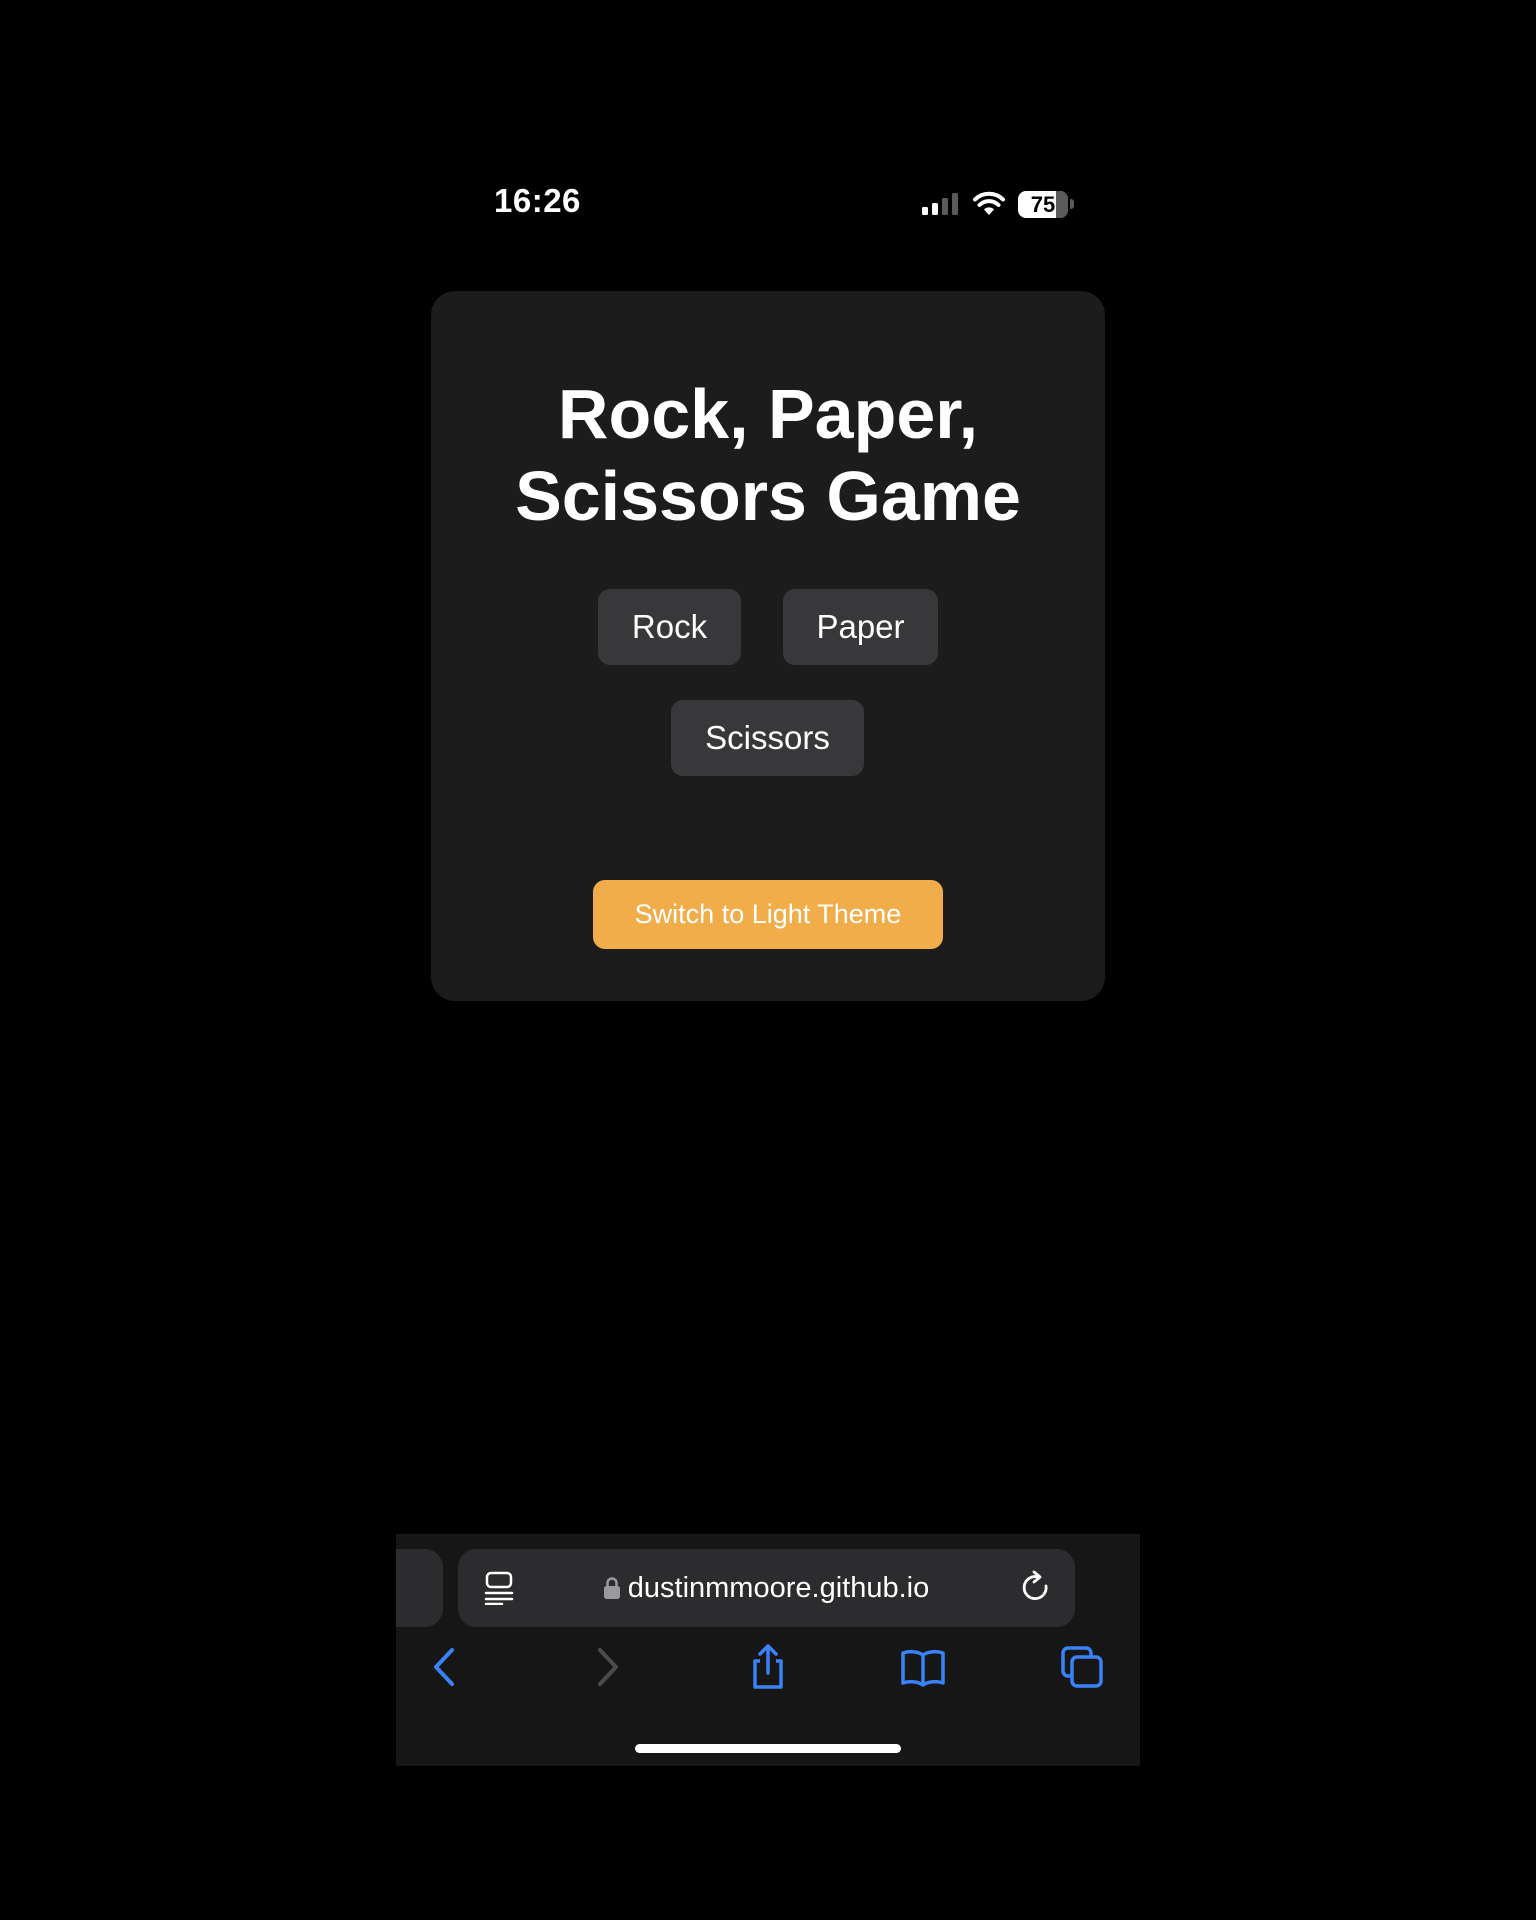  Describe the element at coordinates (768, 1748) in the screenshot. I see `home-indicator` at that location.